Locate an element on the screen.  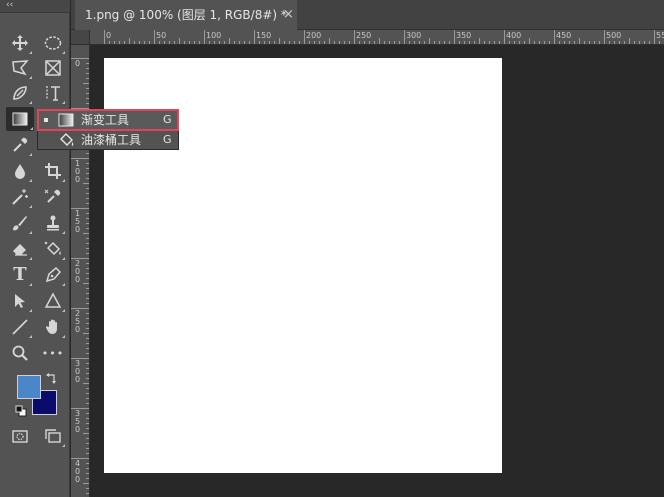
foreground-color-swatch is located at coordinates (29, 387).